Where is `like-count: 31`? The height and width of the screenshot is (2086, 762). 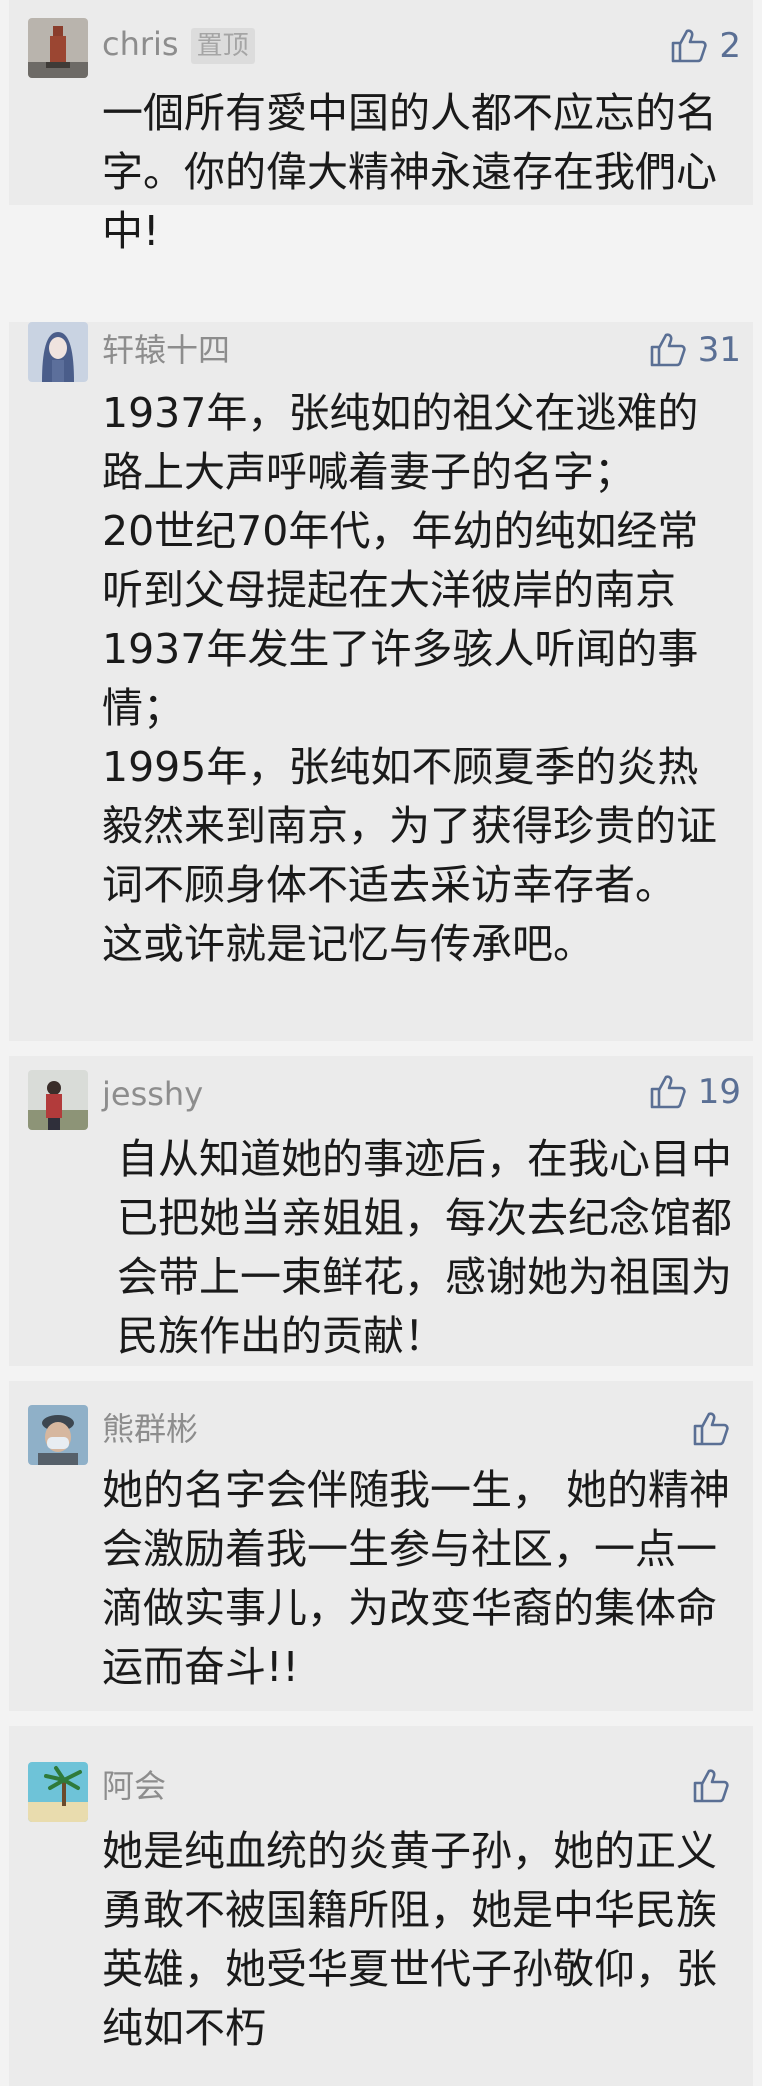
like-count: 31 is located at coordinates (719, 350).